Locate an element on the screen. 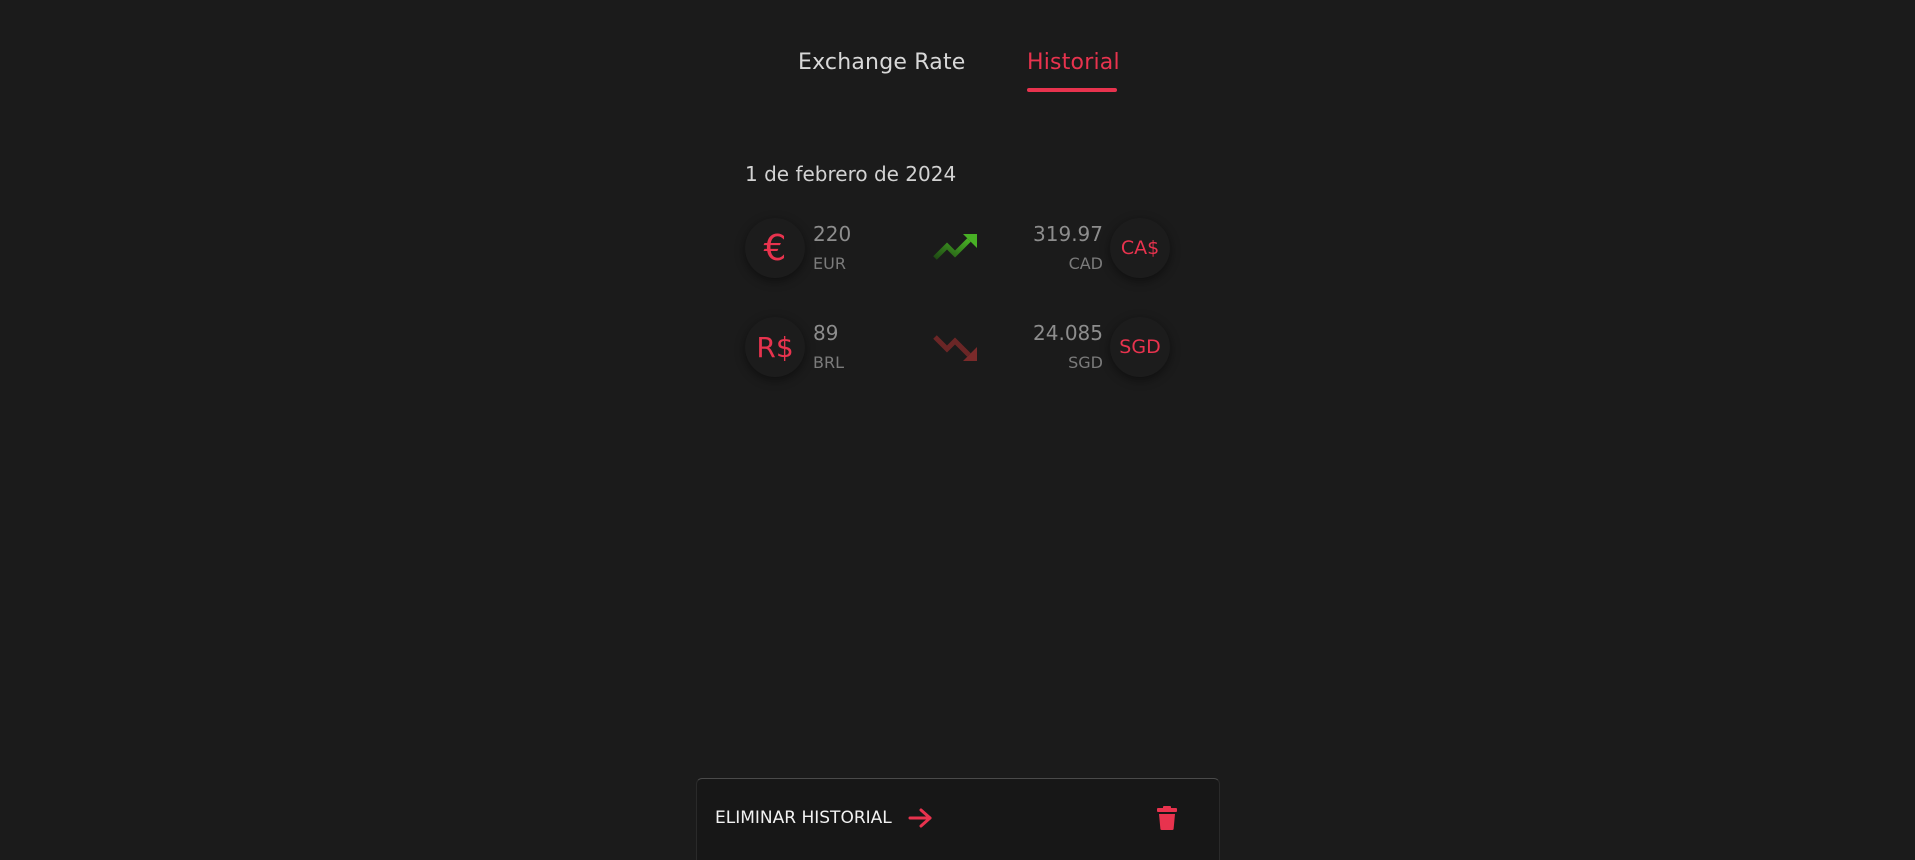 Image resolution: width=1915 pixels, height=860 pixels. trend-down-icon is located at coordinates (955, 348).